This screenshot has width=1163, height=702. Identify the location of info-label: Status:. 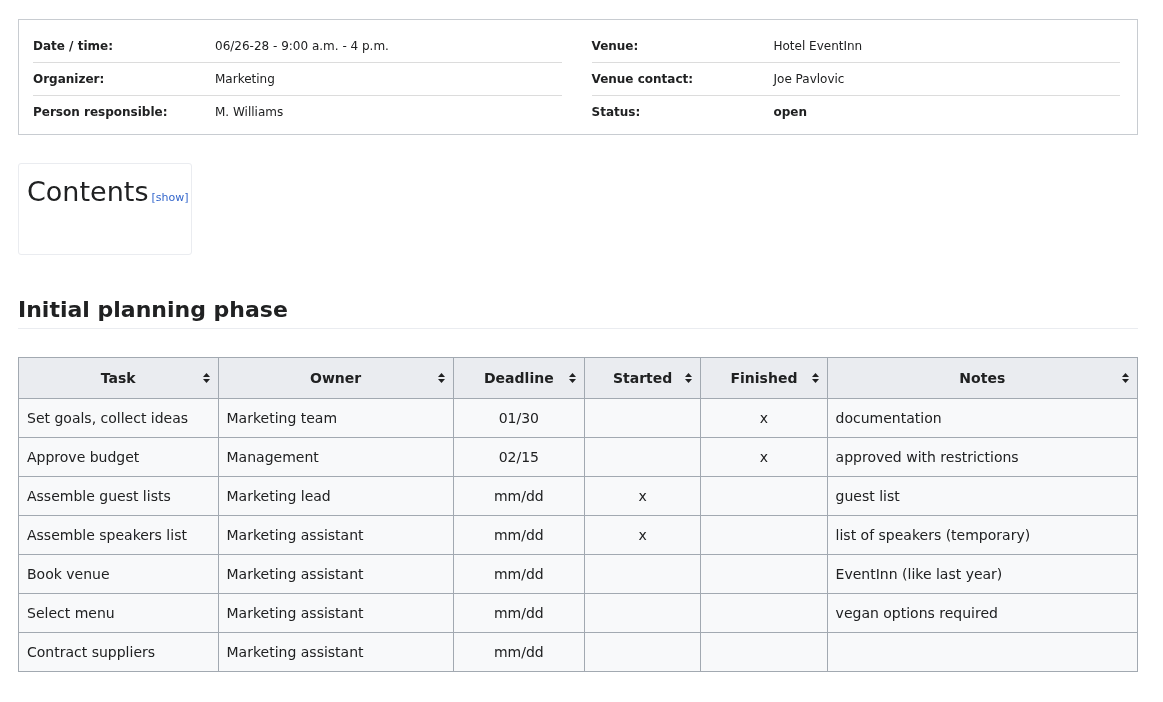
(616, 112).